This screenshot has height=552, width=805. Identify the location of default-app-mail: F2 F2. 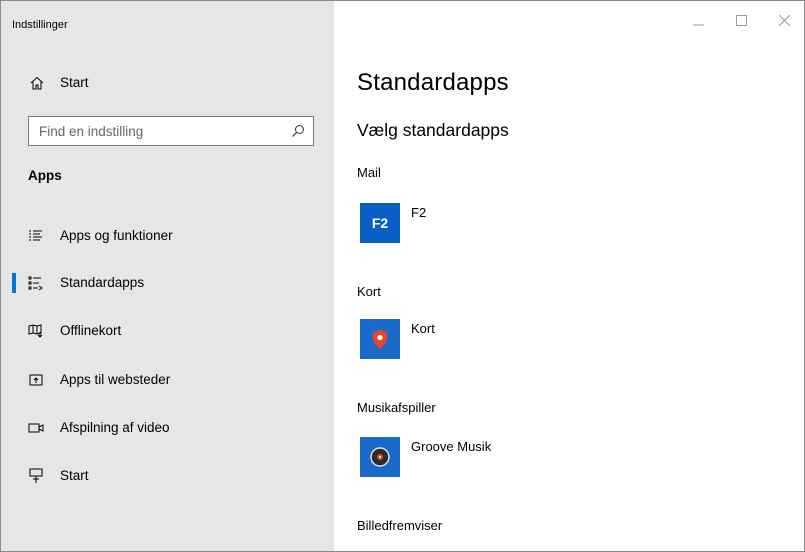
(487, 224).